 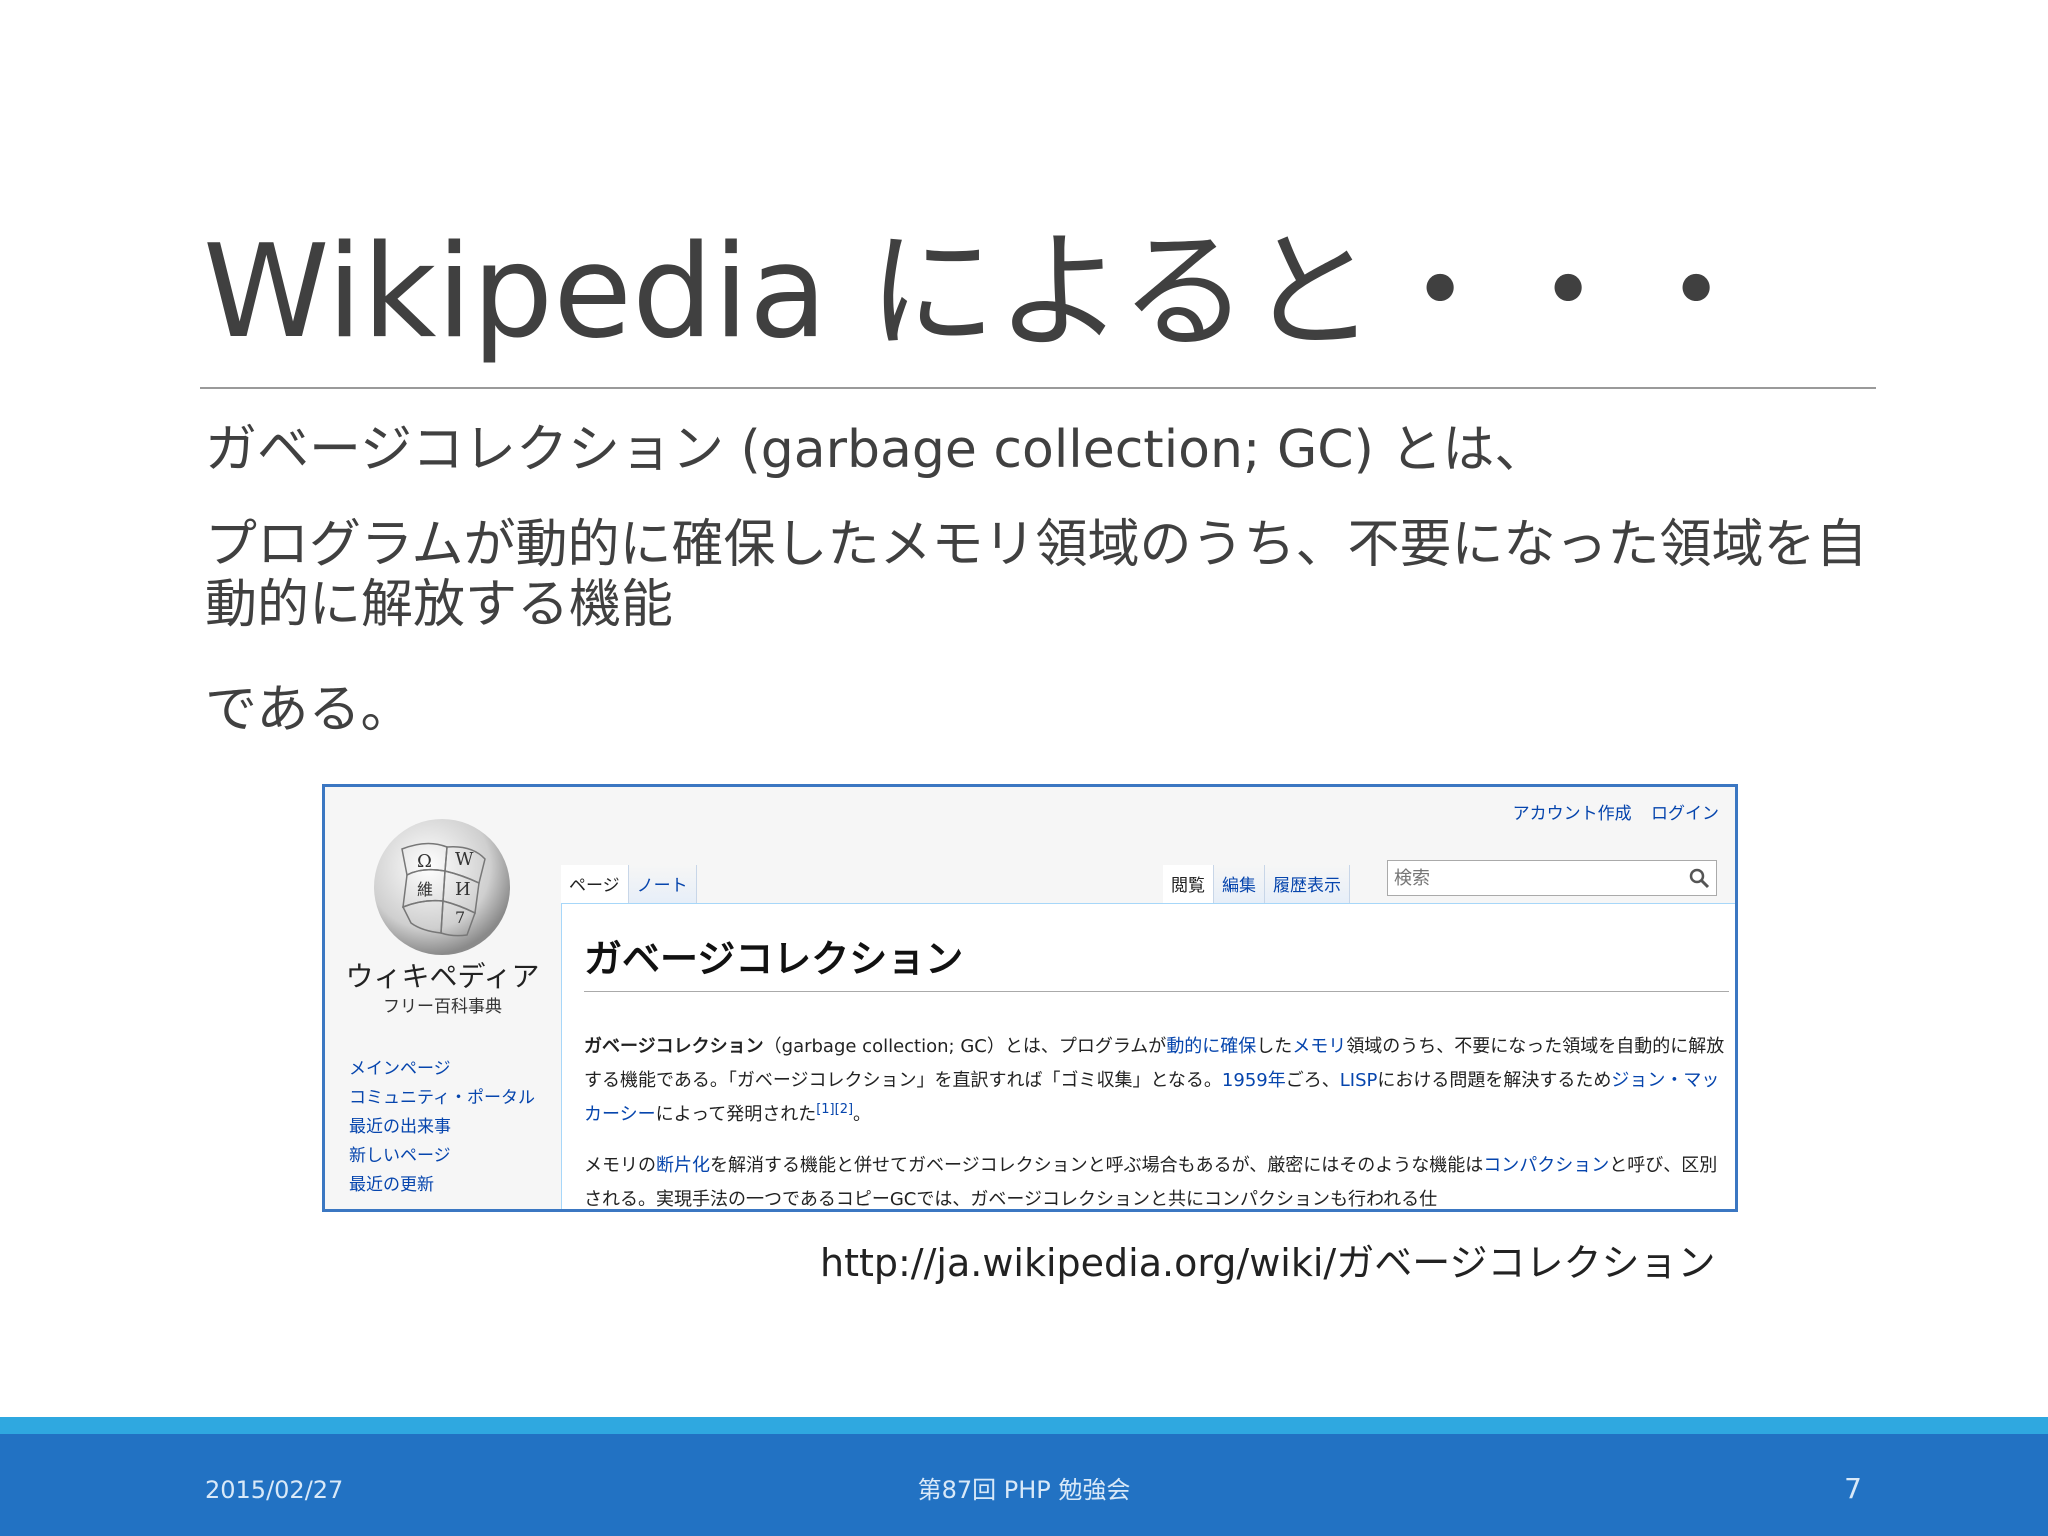 I want to click on wiki-tab-edit: 編集, so click(x=1239, y=885).